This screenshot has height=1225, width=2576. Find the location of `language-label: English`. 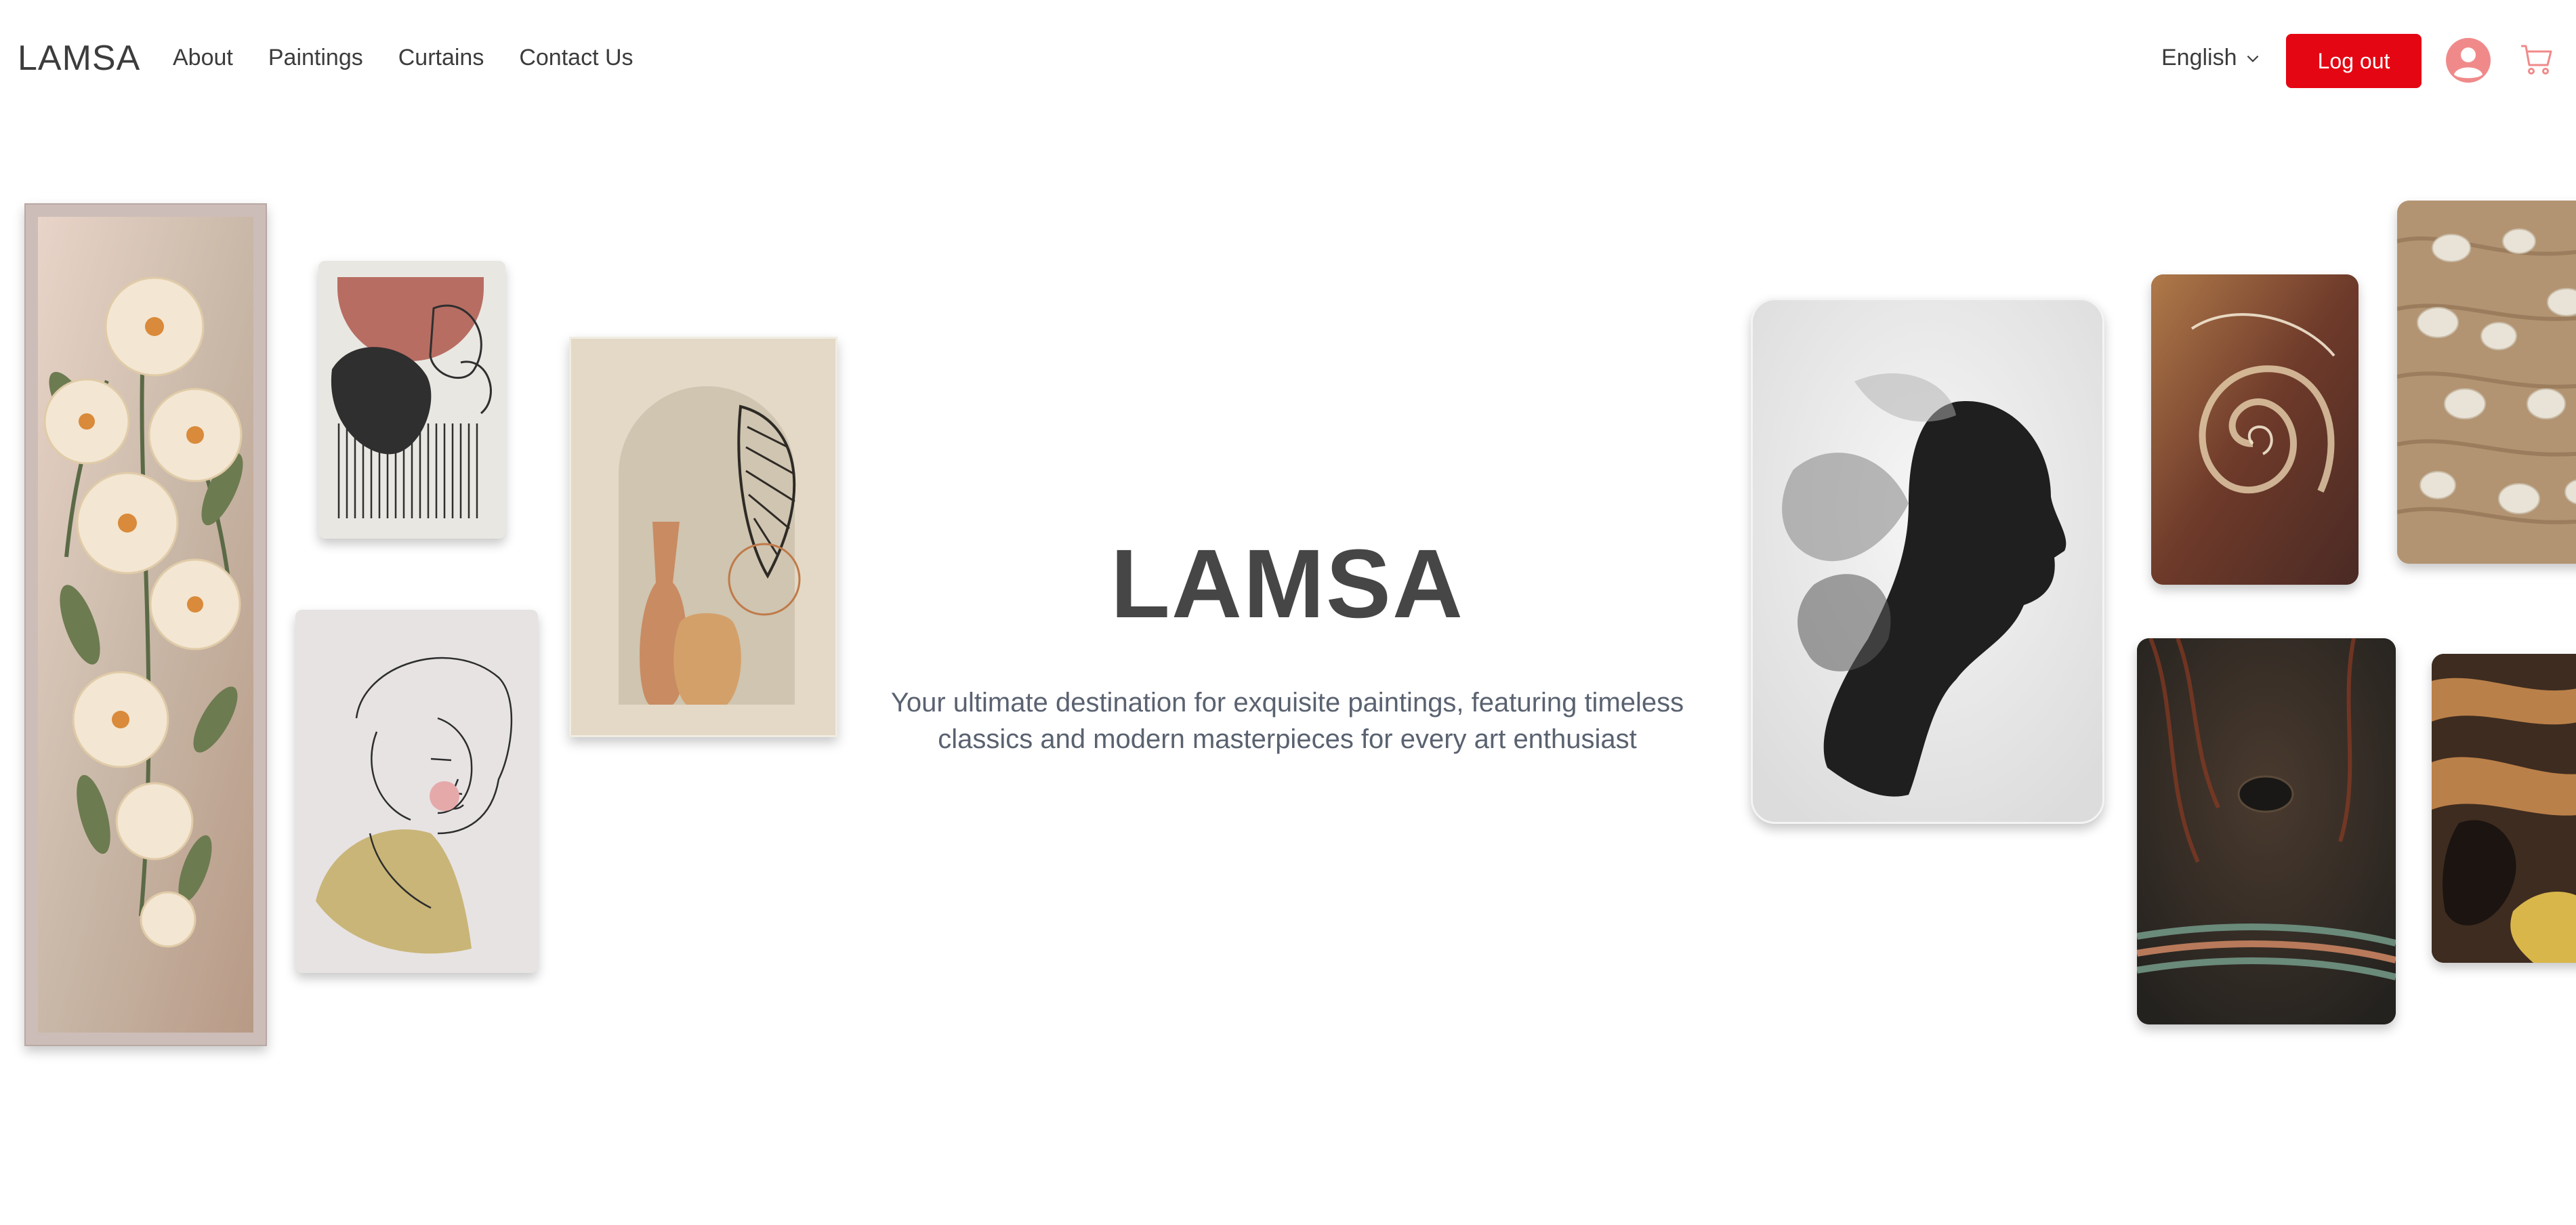

language-label: English is located at coordinates (2199, 57).